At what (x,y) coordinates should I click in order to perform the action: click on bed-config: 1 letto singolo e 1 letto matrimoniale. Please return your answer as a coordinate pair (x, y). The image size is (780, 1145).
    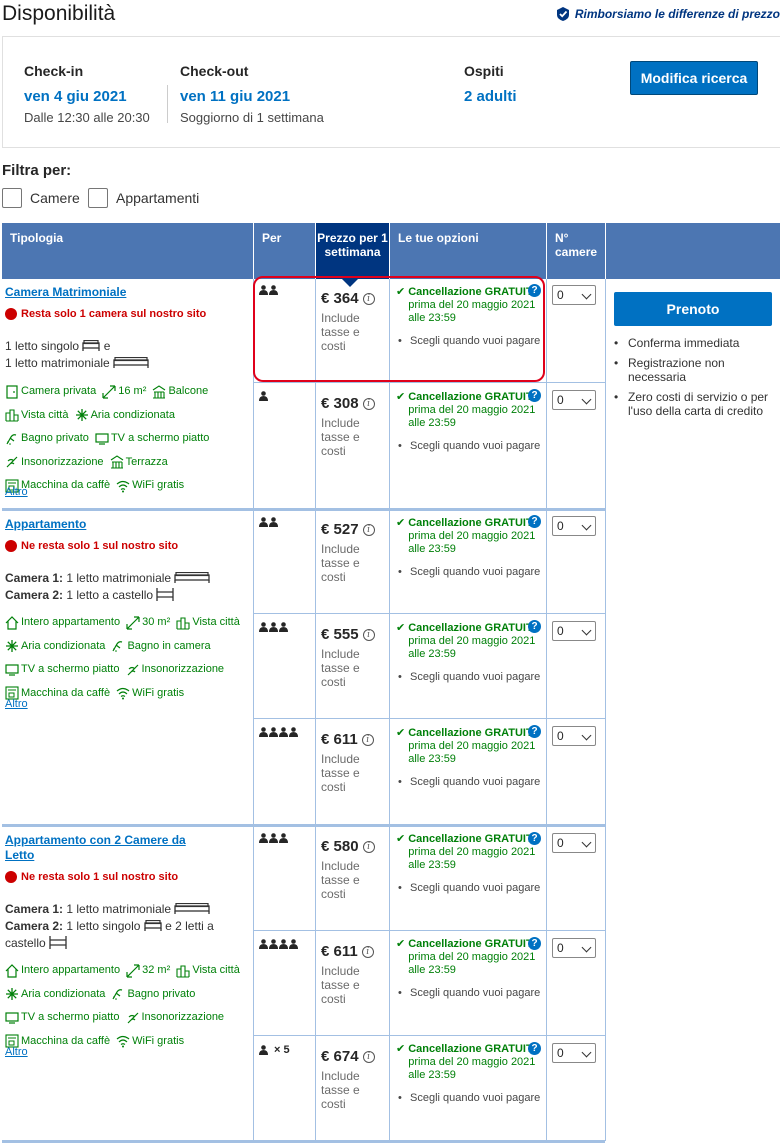
    Looking at the image, I should click on (125, 355).